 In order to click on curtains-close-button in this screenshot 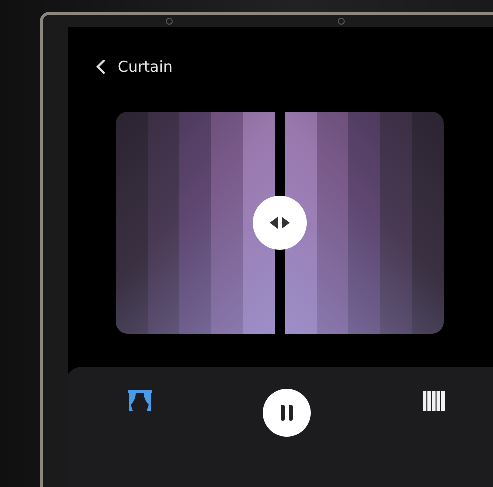, I will do `click(434, 401)`.